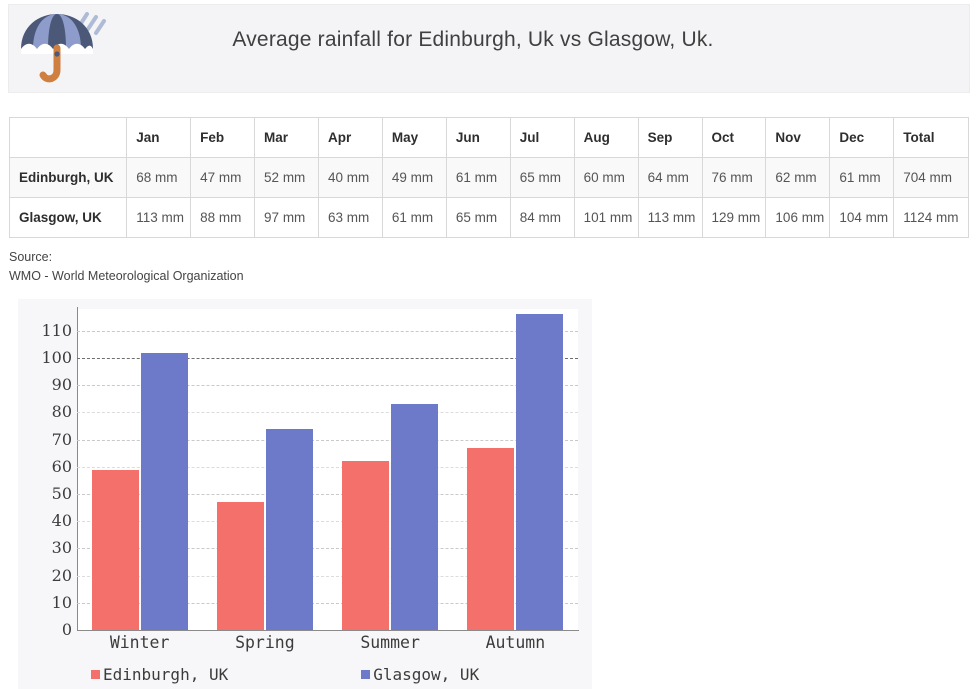 The width and height of the screenshot is (978, 689). I want to click on cell-edinburgh-aug: 60 mm, so click(606, 177).